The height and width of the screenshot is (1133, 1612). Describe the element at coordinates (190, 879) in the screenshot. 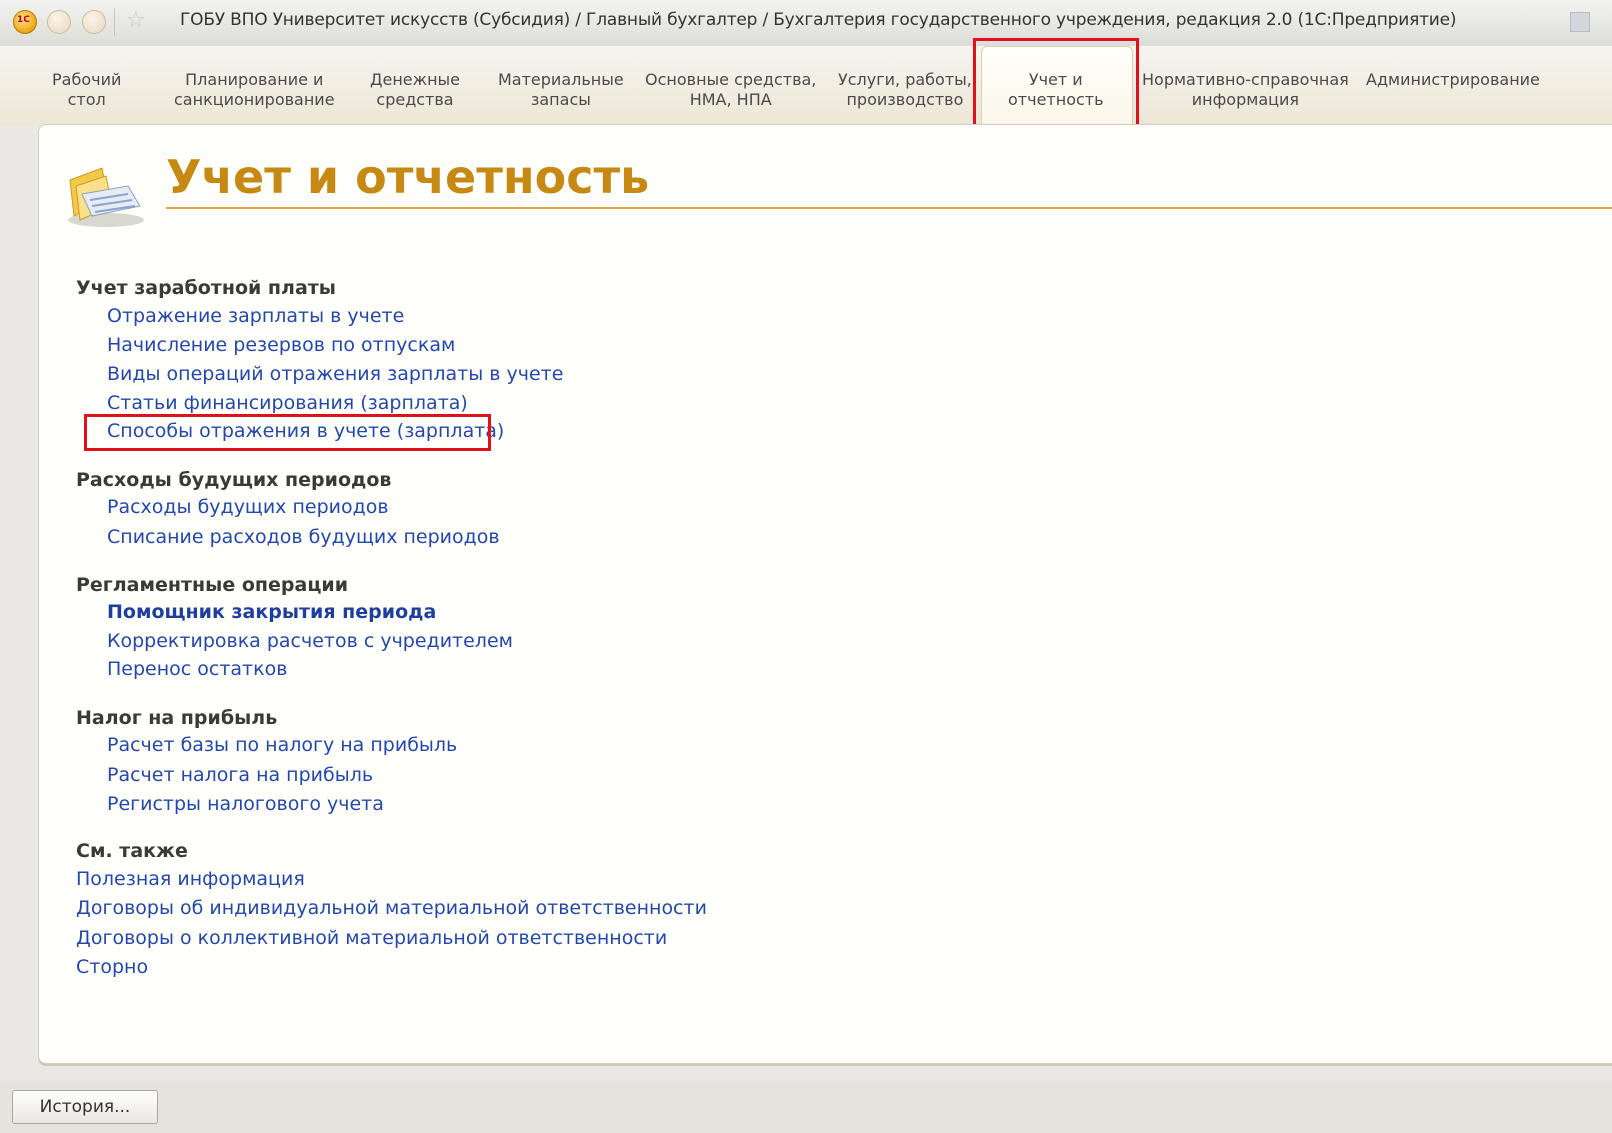

I see `link-useful-info: Полезная информация` at that location.